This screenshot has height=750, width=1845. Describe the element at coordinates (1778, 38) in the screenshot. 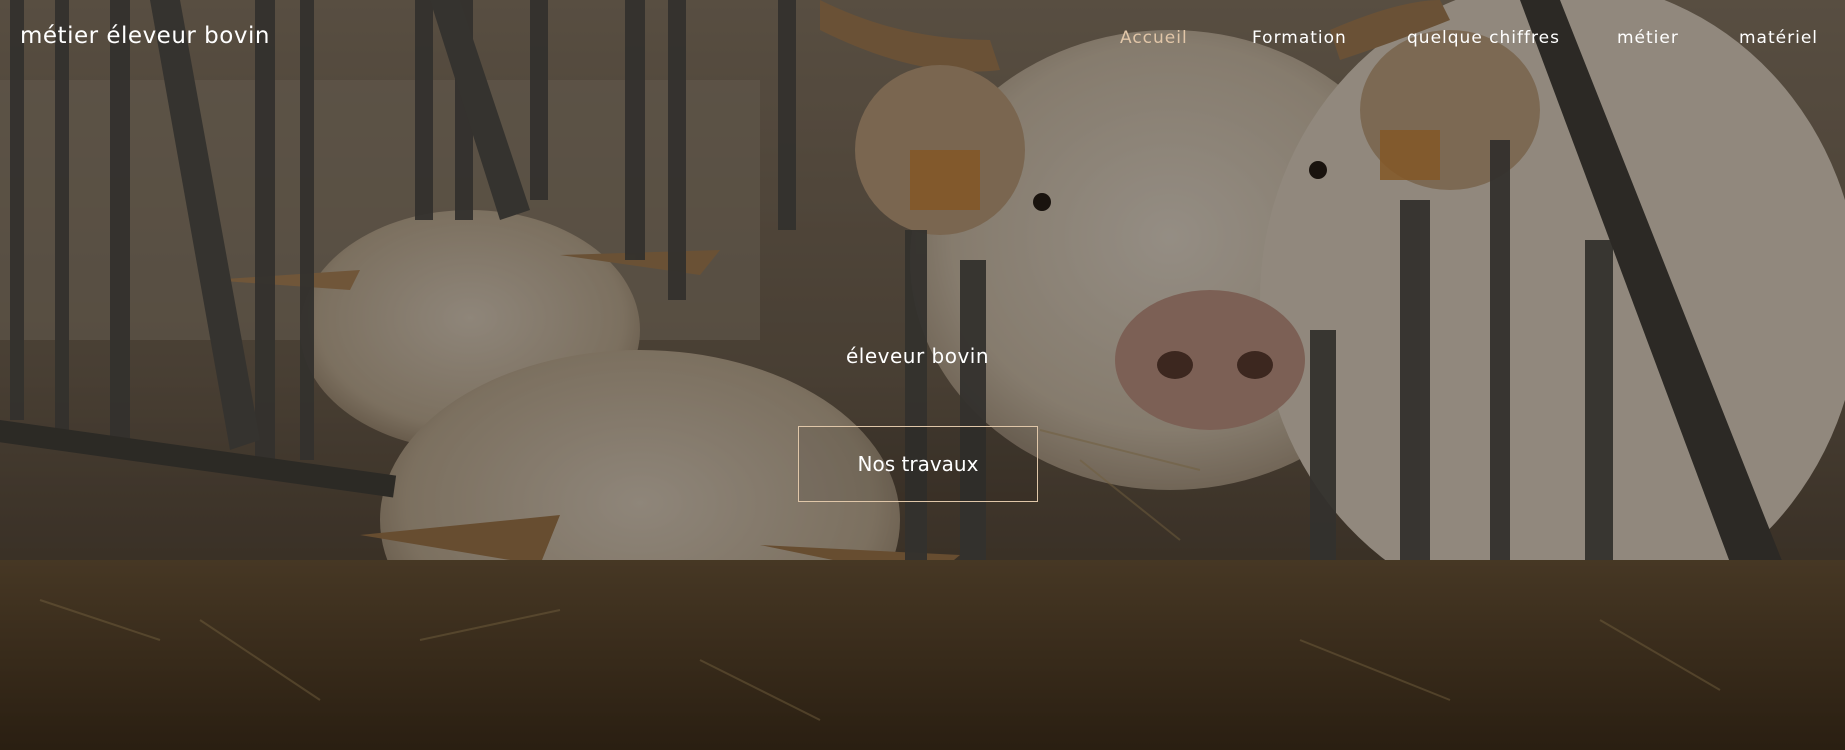

I see `nav-link-materiel: matériel` at that location.